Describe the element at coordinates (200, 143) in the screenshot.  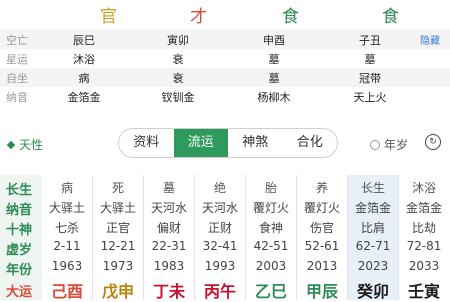
I see `tab-liuyun: 流运` at that location.